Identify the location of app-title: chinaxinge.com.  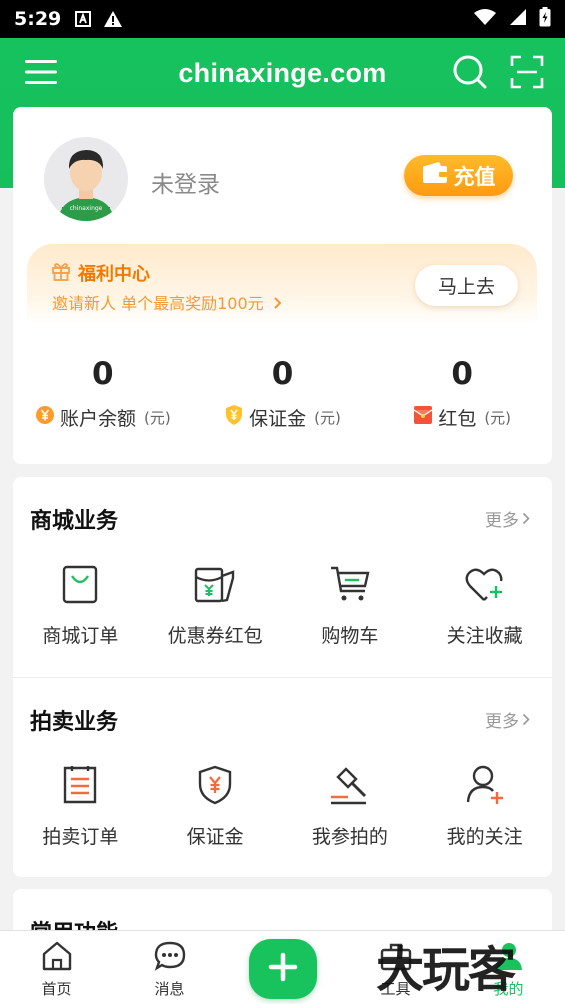
(282, 72).